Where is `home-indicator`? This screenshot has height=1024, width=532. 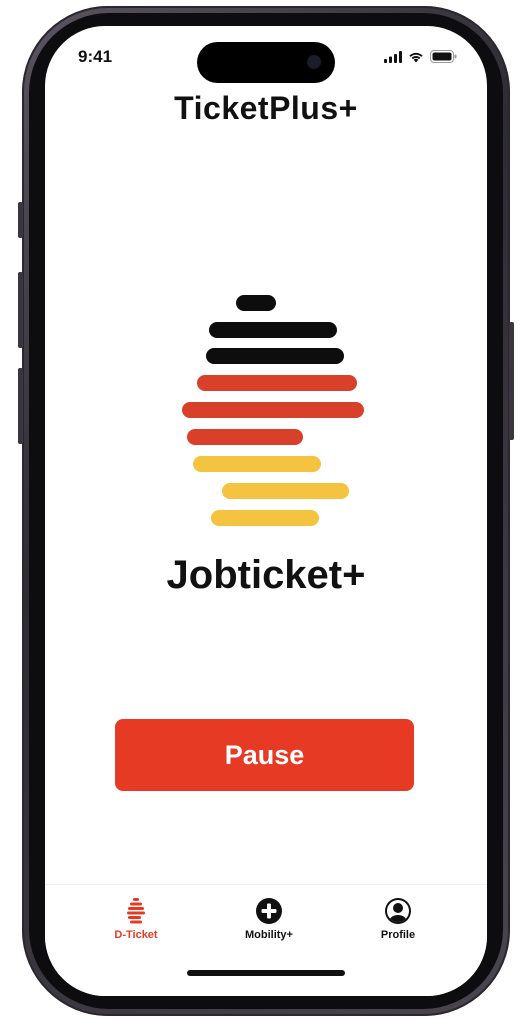 home-indicator is located at coordinates (266, 973).